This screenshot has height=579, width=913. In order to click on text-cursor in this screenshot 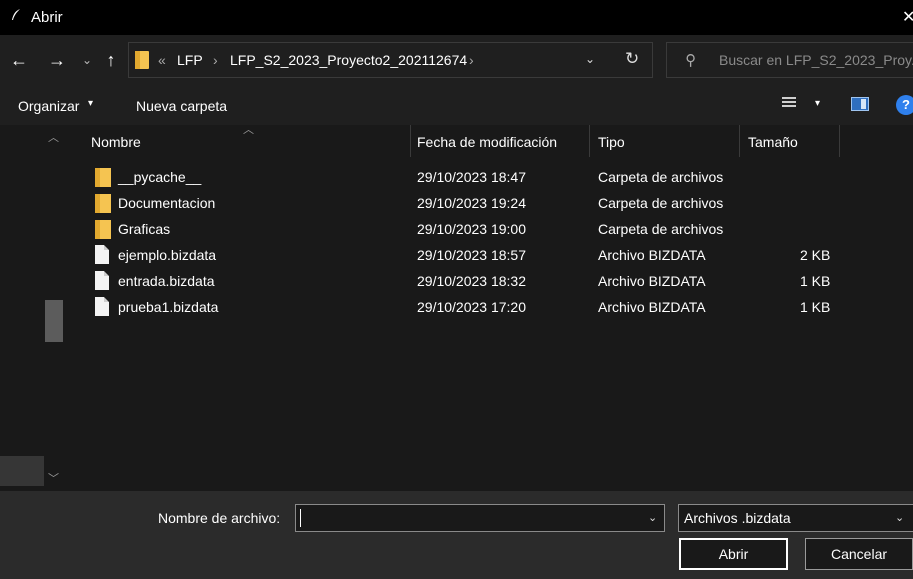, I will do `click(300, 518)`.